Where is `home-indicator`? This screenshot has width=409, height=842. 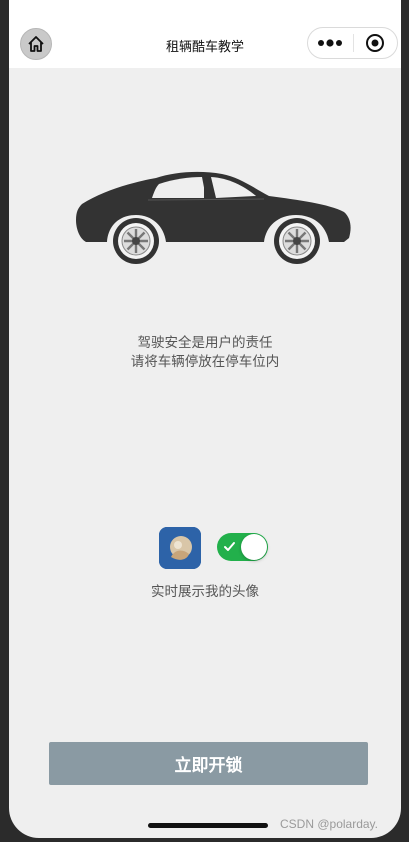 home-indicator is located at coordinates (208, 825).